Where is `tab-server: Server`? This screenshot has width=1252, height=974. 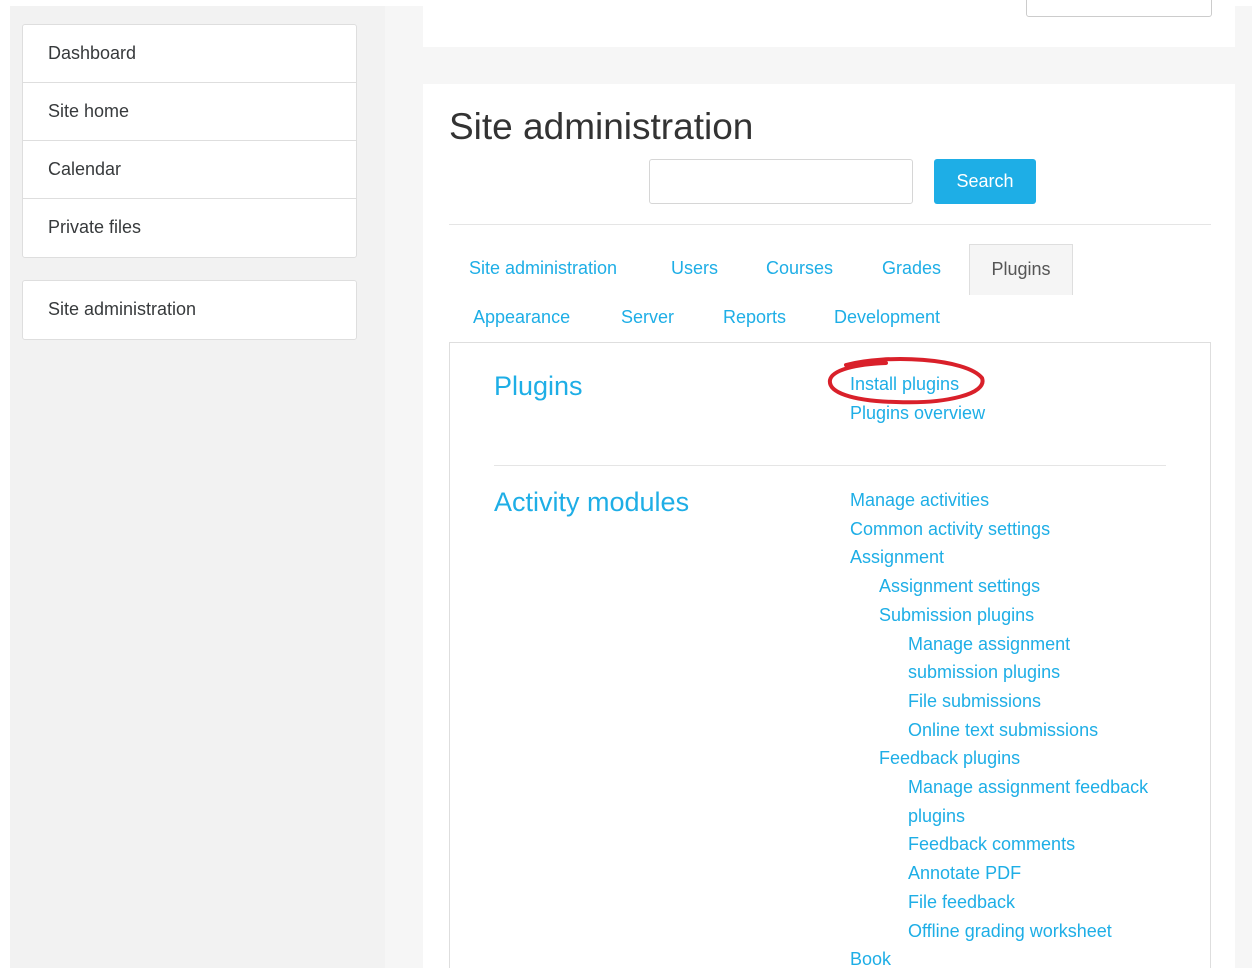 tab-server: Server is located at coordinates (647, 317).